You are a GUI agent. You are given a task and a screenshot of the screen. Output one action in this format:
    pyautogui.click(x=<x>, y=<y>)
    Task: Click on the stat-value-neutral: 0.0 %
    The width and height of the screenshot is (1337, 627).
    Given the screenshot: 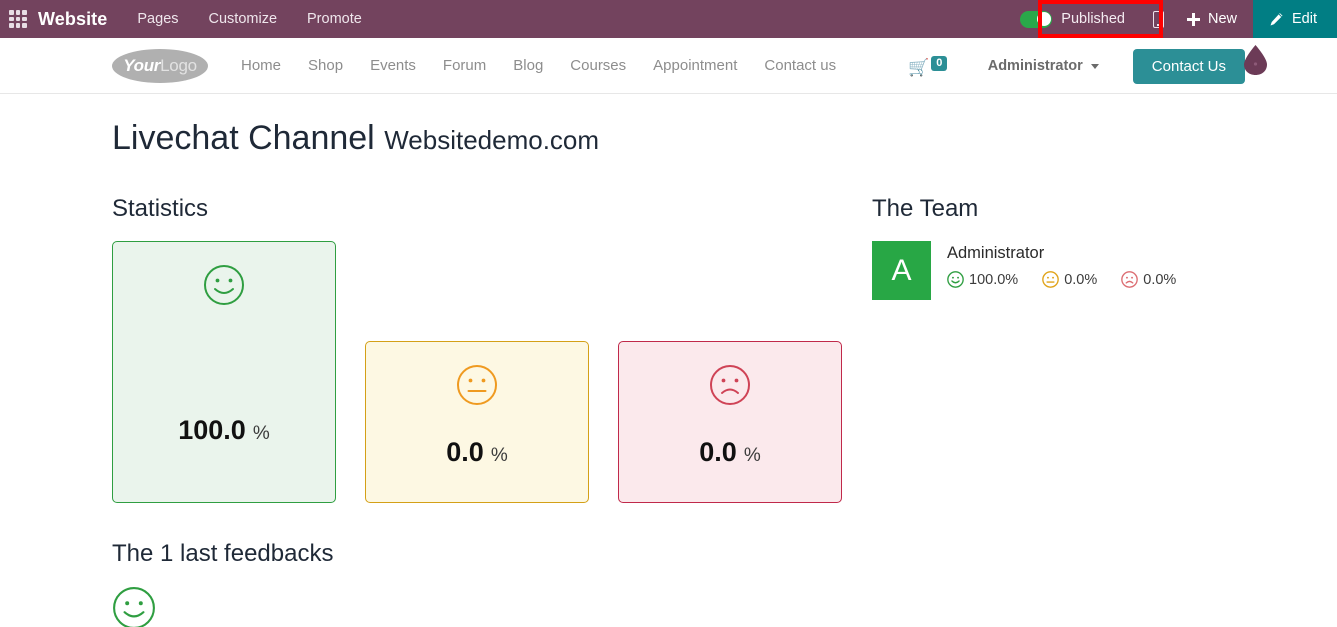 What is the action you would take?
    pyautogui.click(x=476, y=452)
    